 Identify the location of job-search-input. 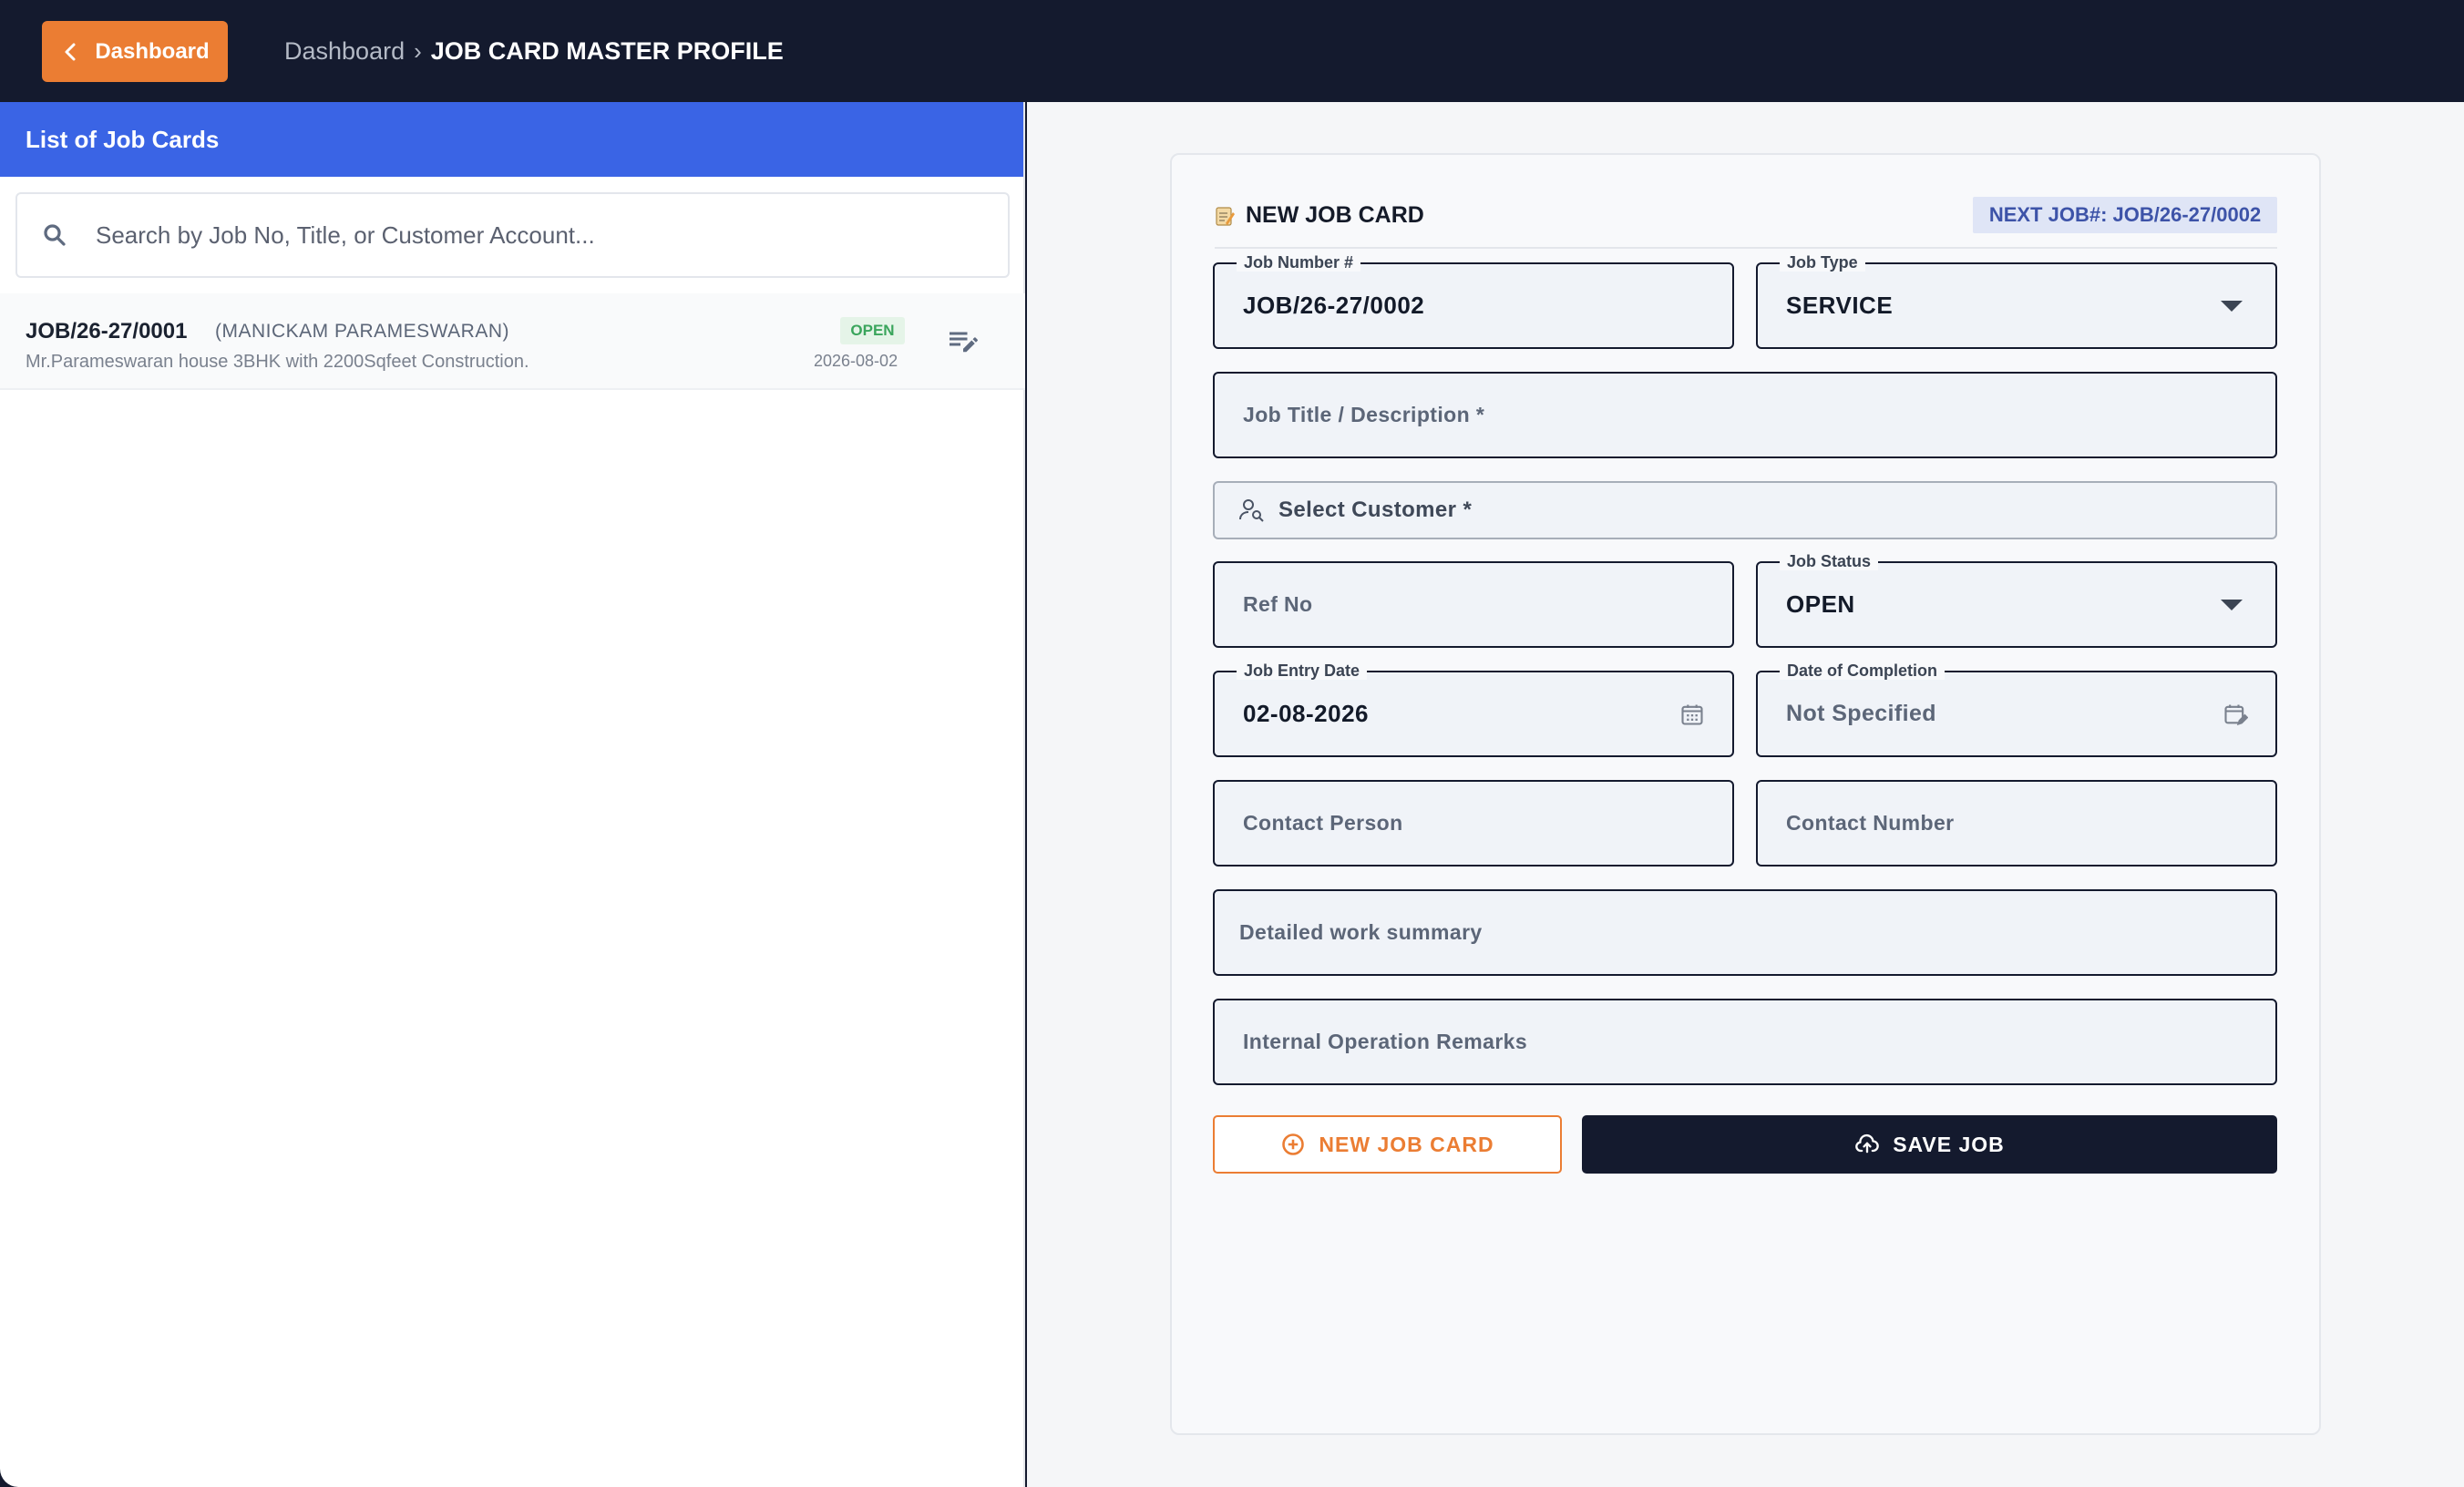
(533, 235).